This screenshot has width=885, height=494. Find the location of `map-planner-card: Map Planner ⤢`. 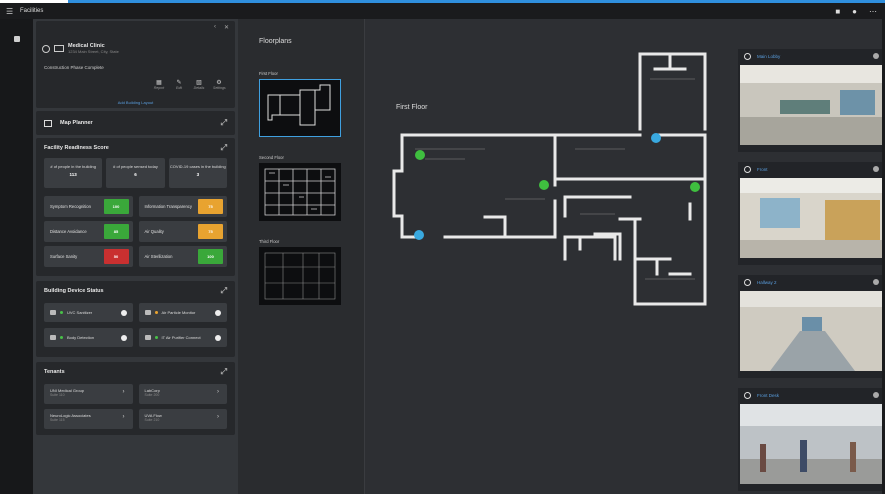

map-planner-card: Map Planner ⤢ is located at coordinates (135, 123).